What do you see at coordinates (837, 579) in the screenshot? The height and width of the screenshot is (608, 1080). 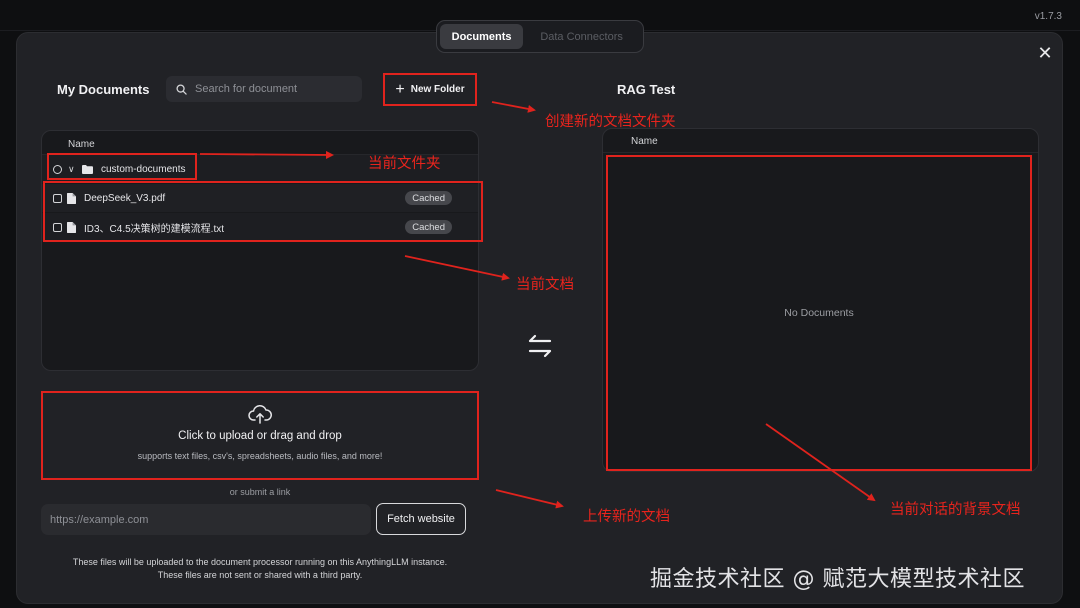 I see `watermark: 掘金技术社区 @ 赋范大模型技术社区` at bounding box center [837, 579].